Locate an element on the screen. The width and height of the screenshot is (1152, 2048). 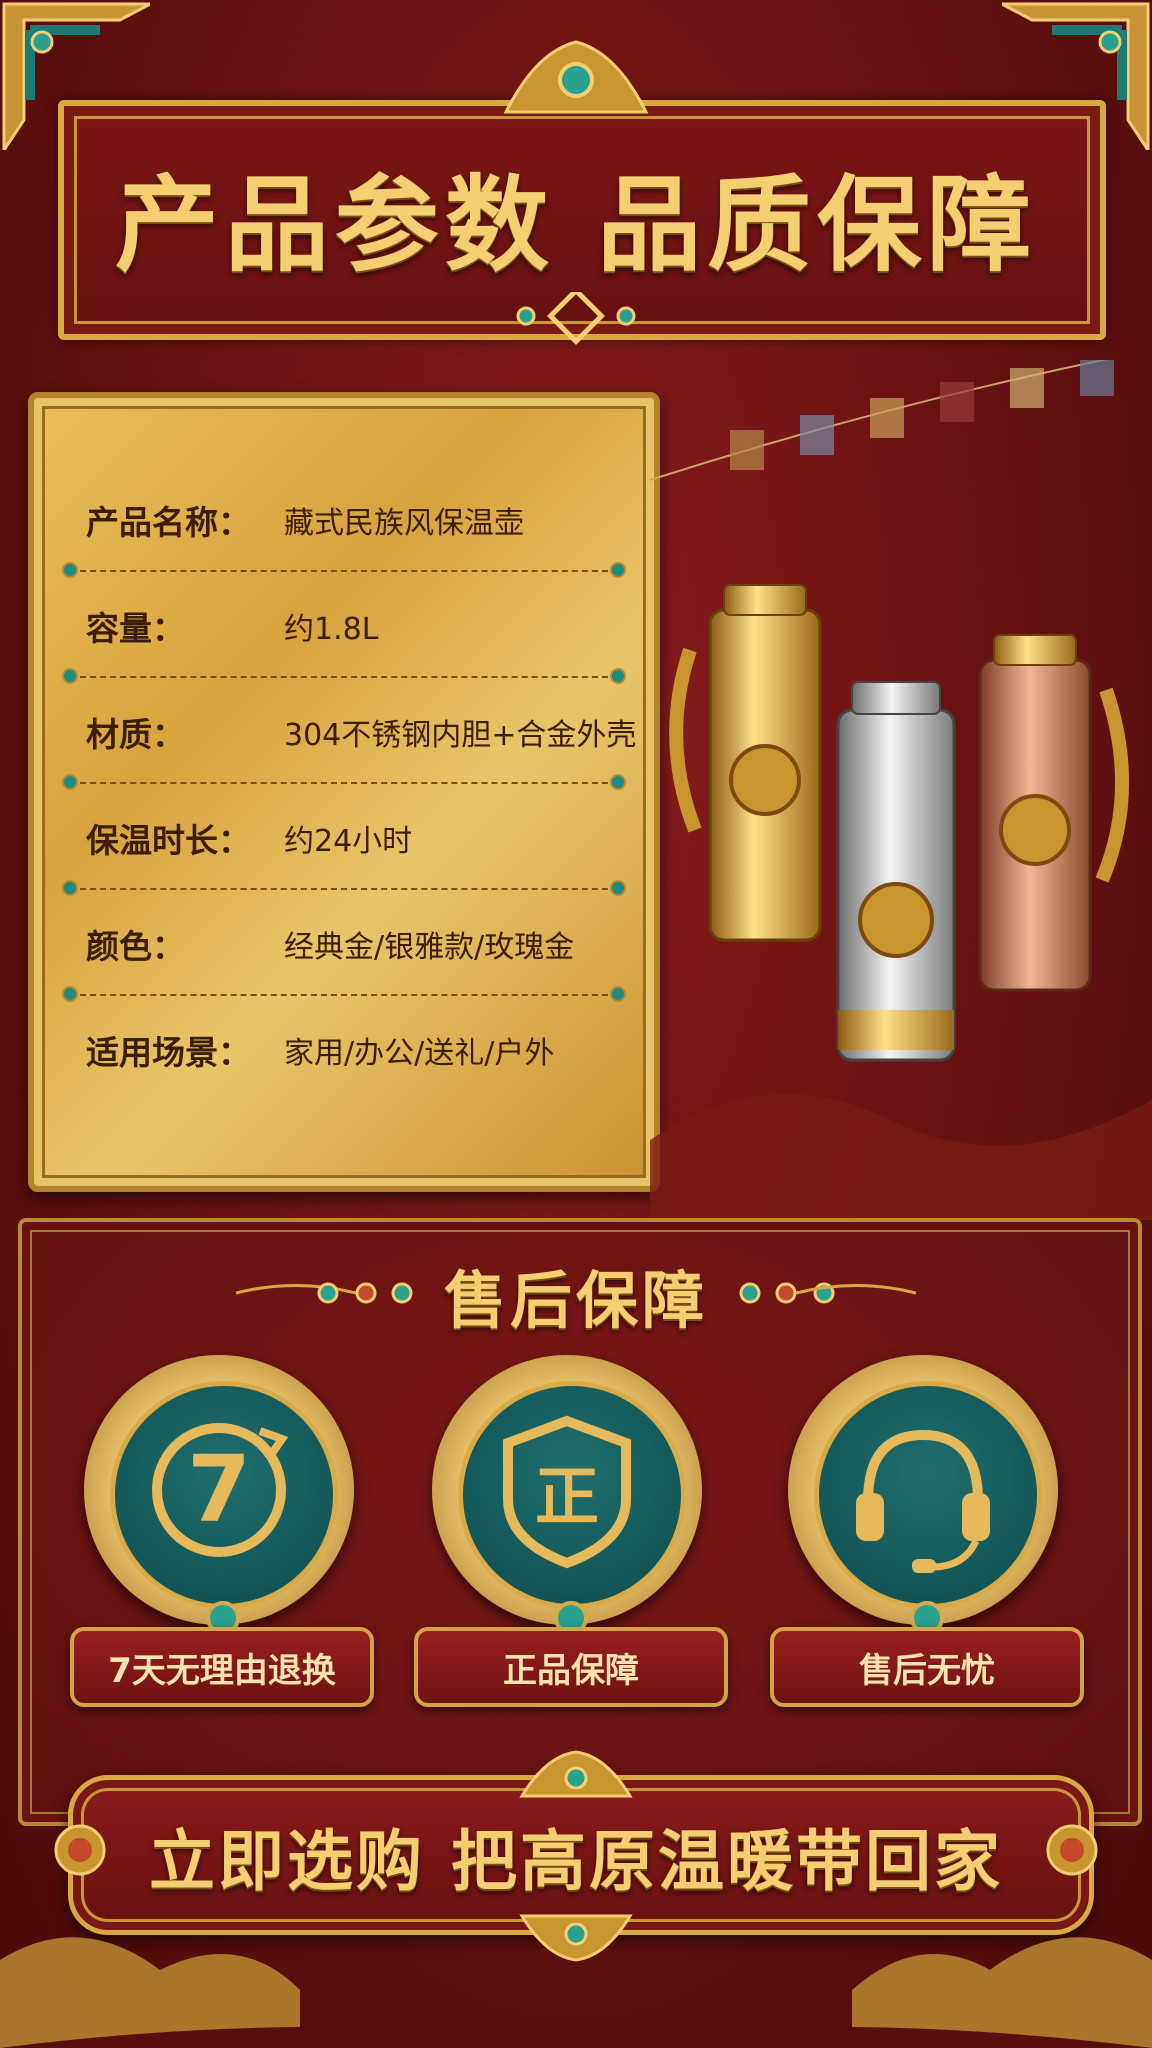
header-top-ornament is located at coordinates (576, 77).